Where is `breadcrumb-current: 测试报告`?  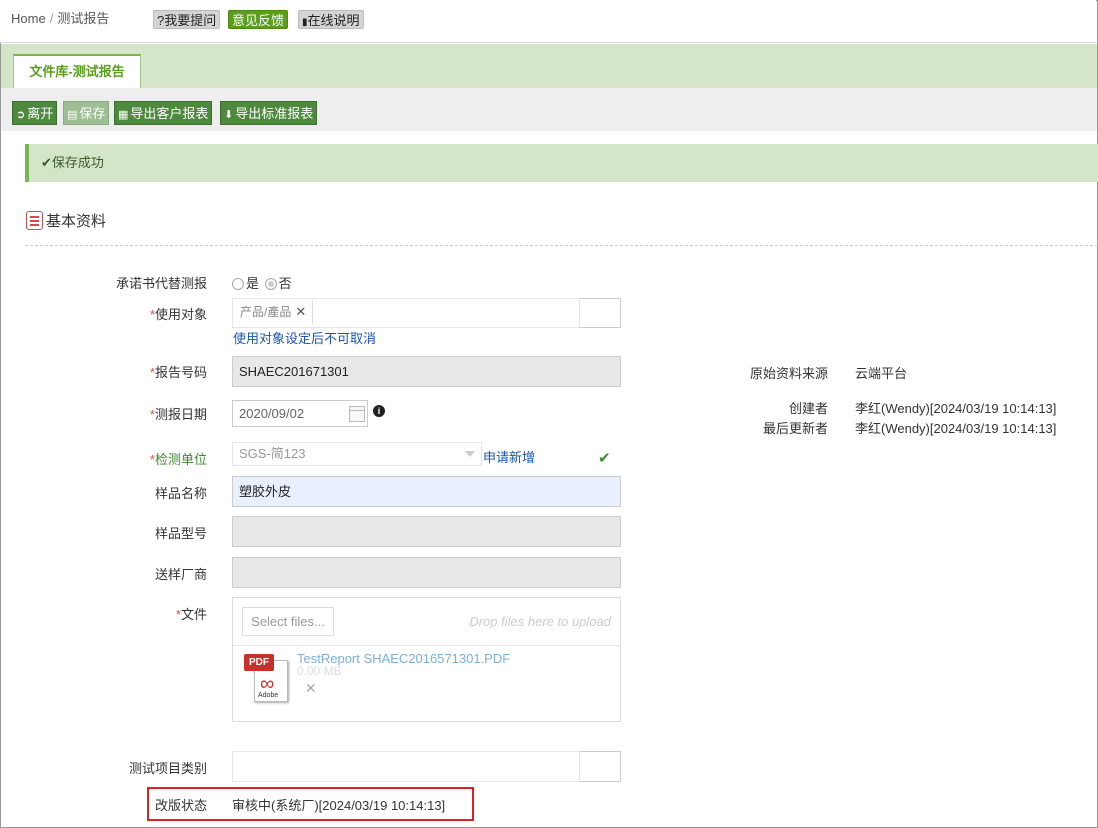
breadcrumb-current: 测试报告 is located at coordinates (83, 18).